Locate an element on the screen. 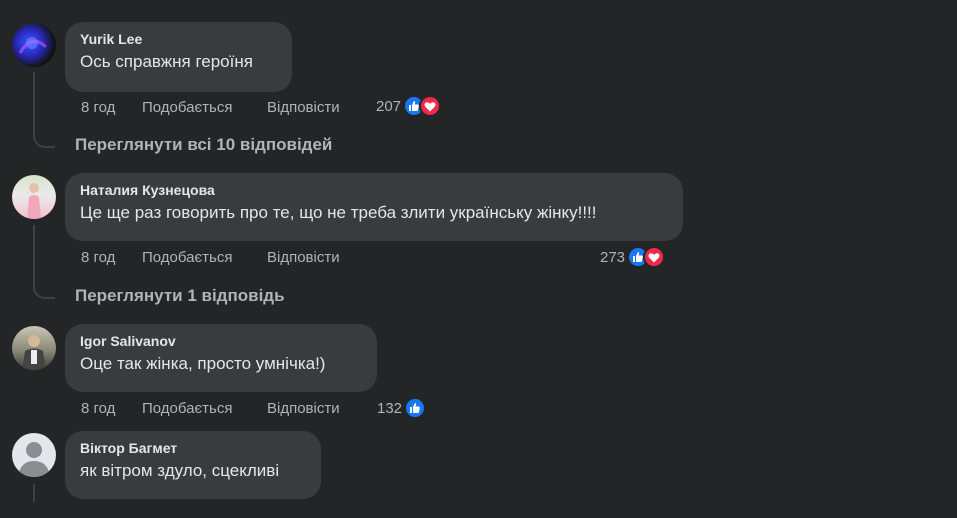 The width and height of the screenshot is (957, 518). comment-bubble: Yurik Lee Ось справжня героїня is located at coordinates (178, 57).